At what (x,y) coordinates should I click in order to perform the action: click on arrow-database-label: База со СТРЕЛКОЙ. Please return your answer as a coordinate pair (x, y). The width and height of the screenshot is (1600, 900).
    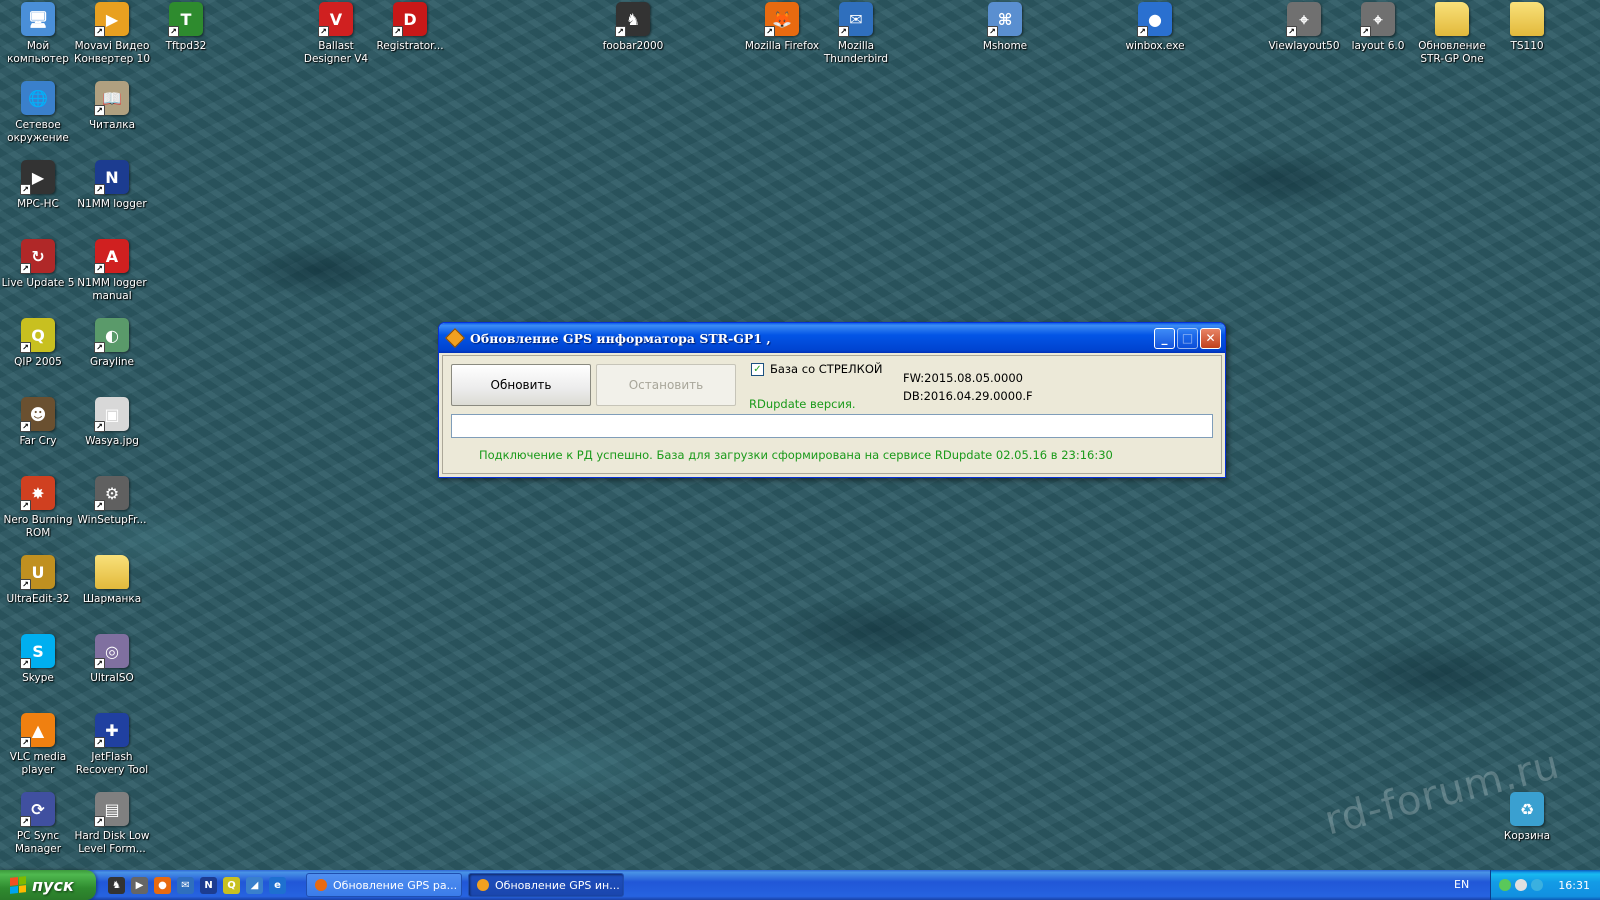
    Looking at the image, I should click on (826, 369).